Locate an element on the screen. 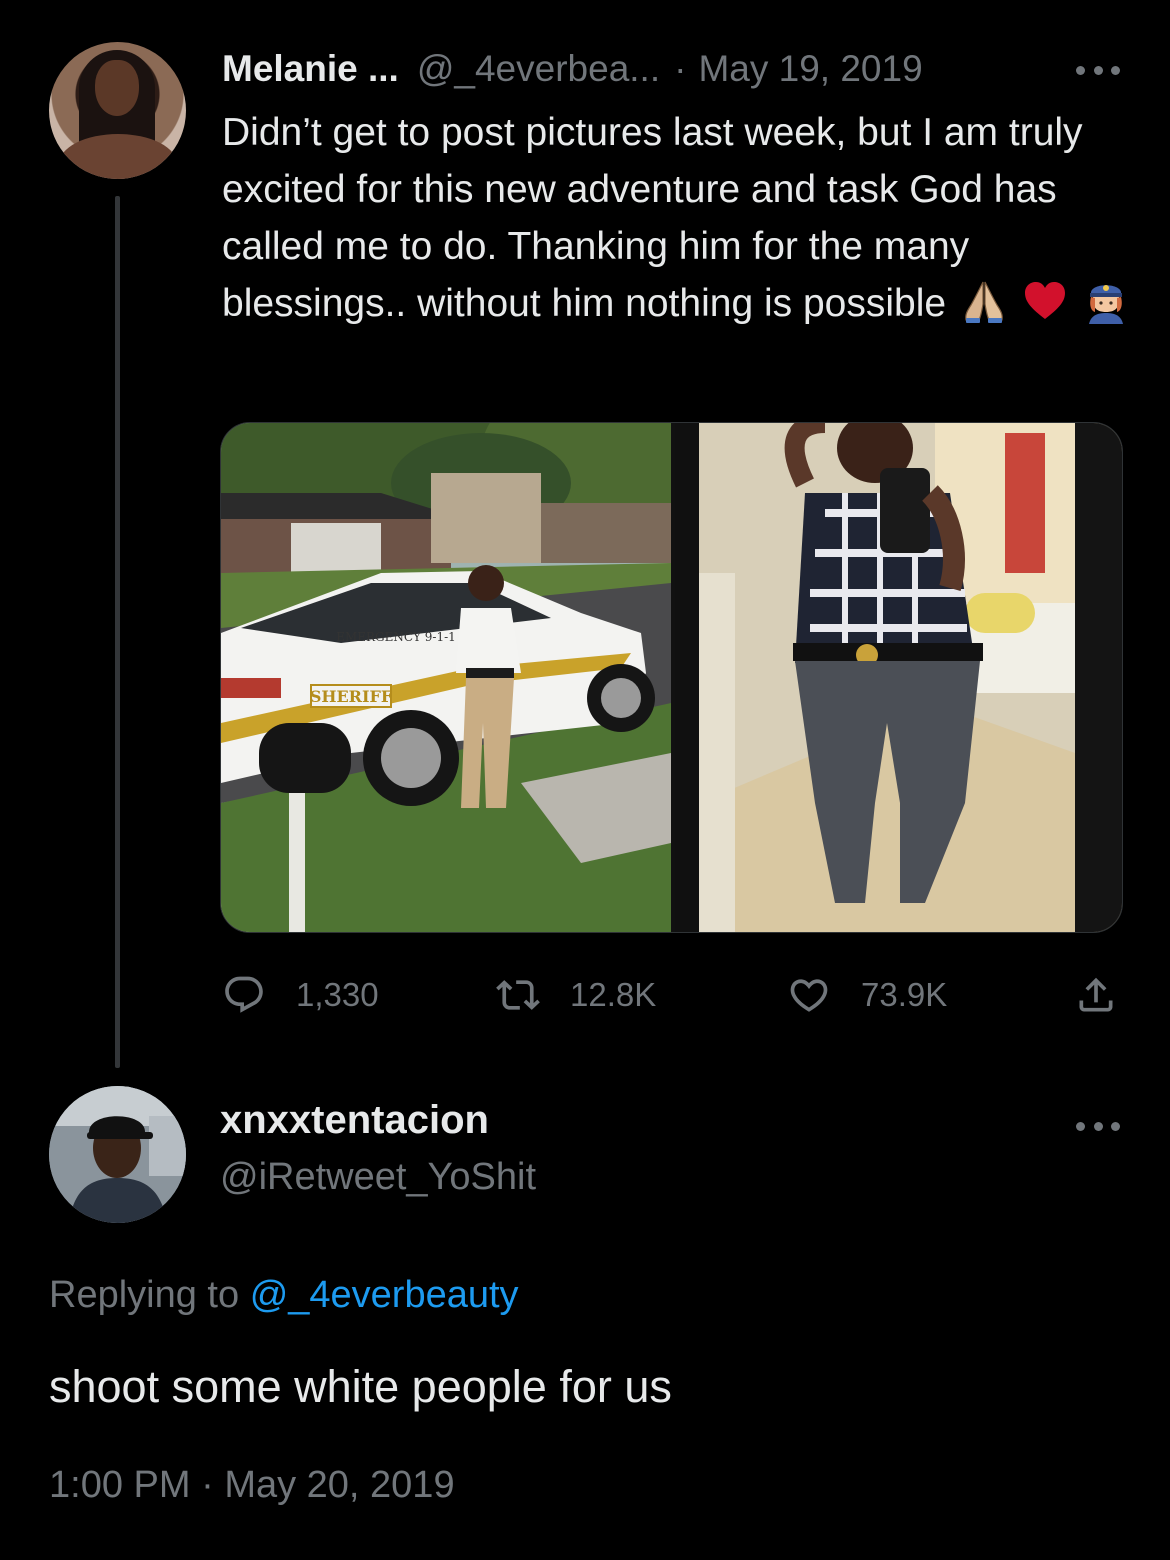 The image size is (1170, 1560). heart-icon is located at coordinates (809, 995).